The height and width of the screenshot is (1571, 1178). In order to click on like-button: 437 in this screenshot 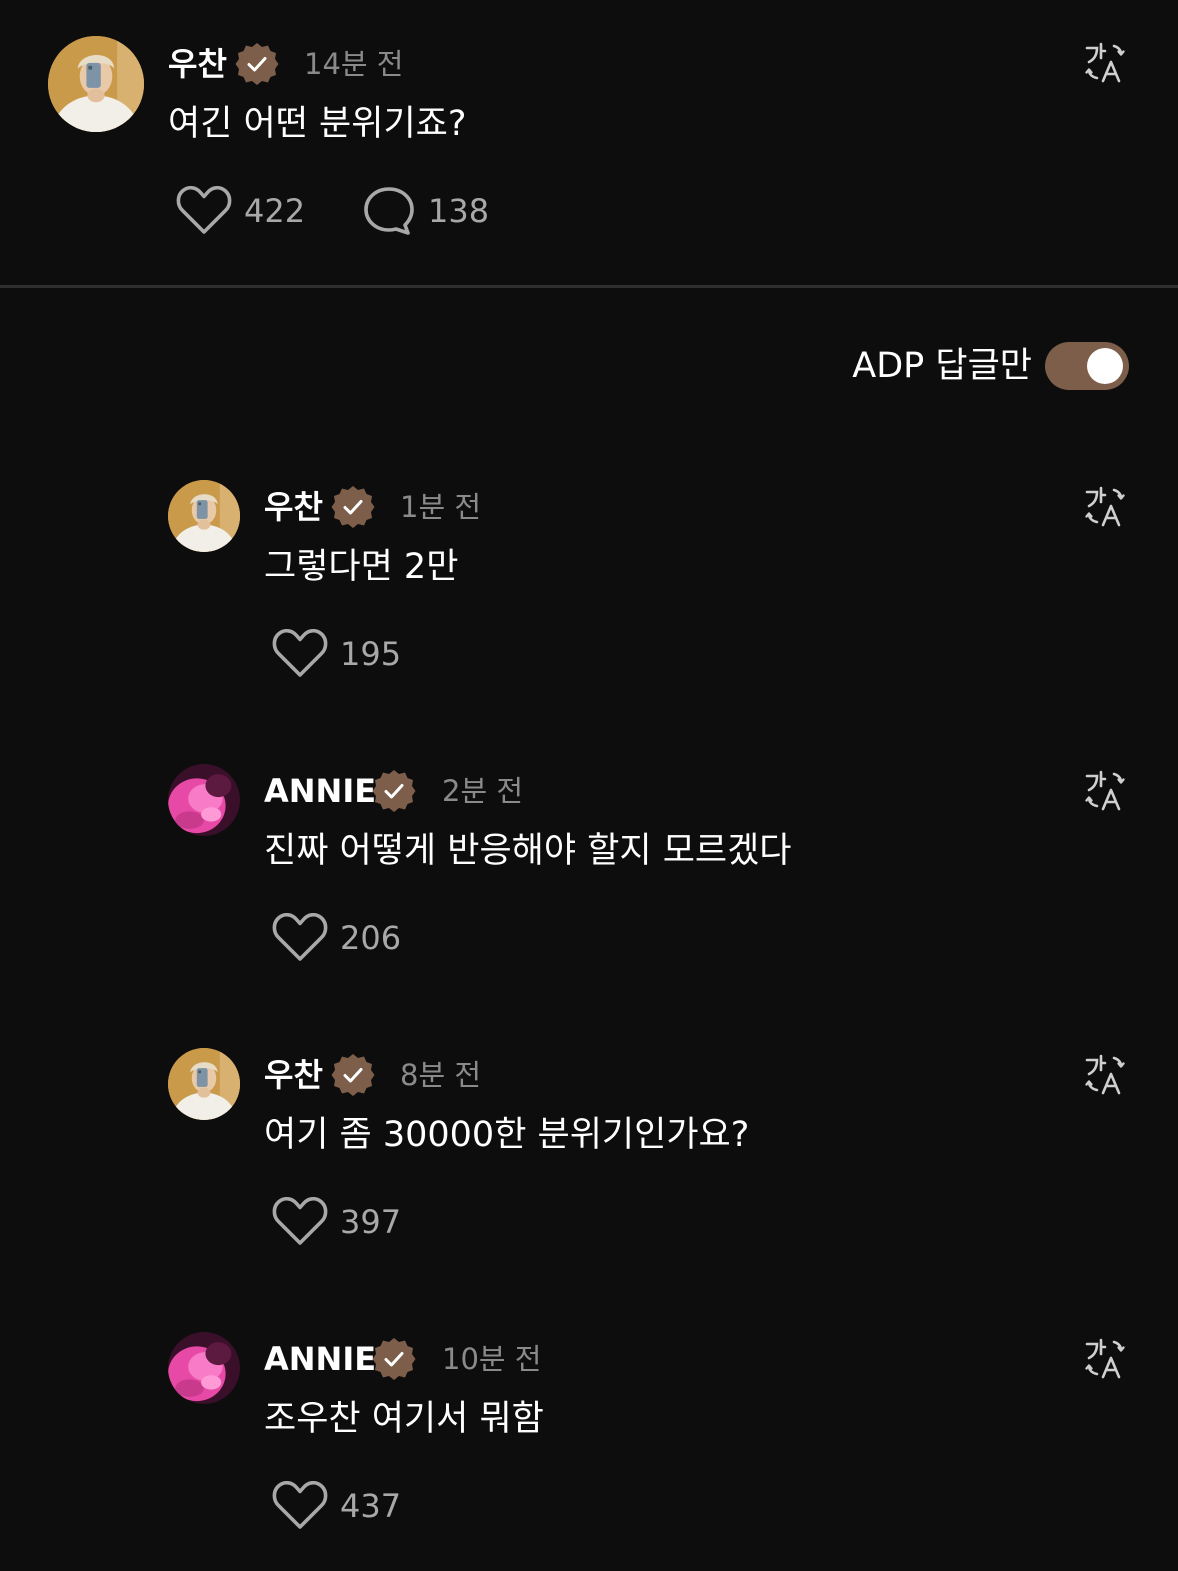, I will do `click(336, 1506)`.